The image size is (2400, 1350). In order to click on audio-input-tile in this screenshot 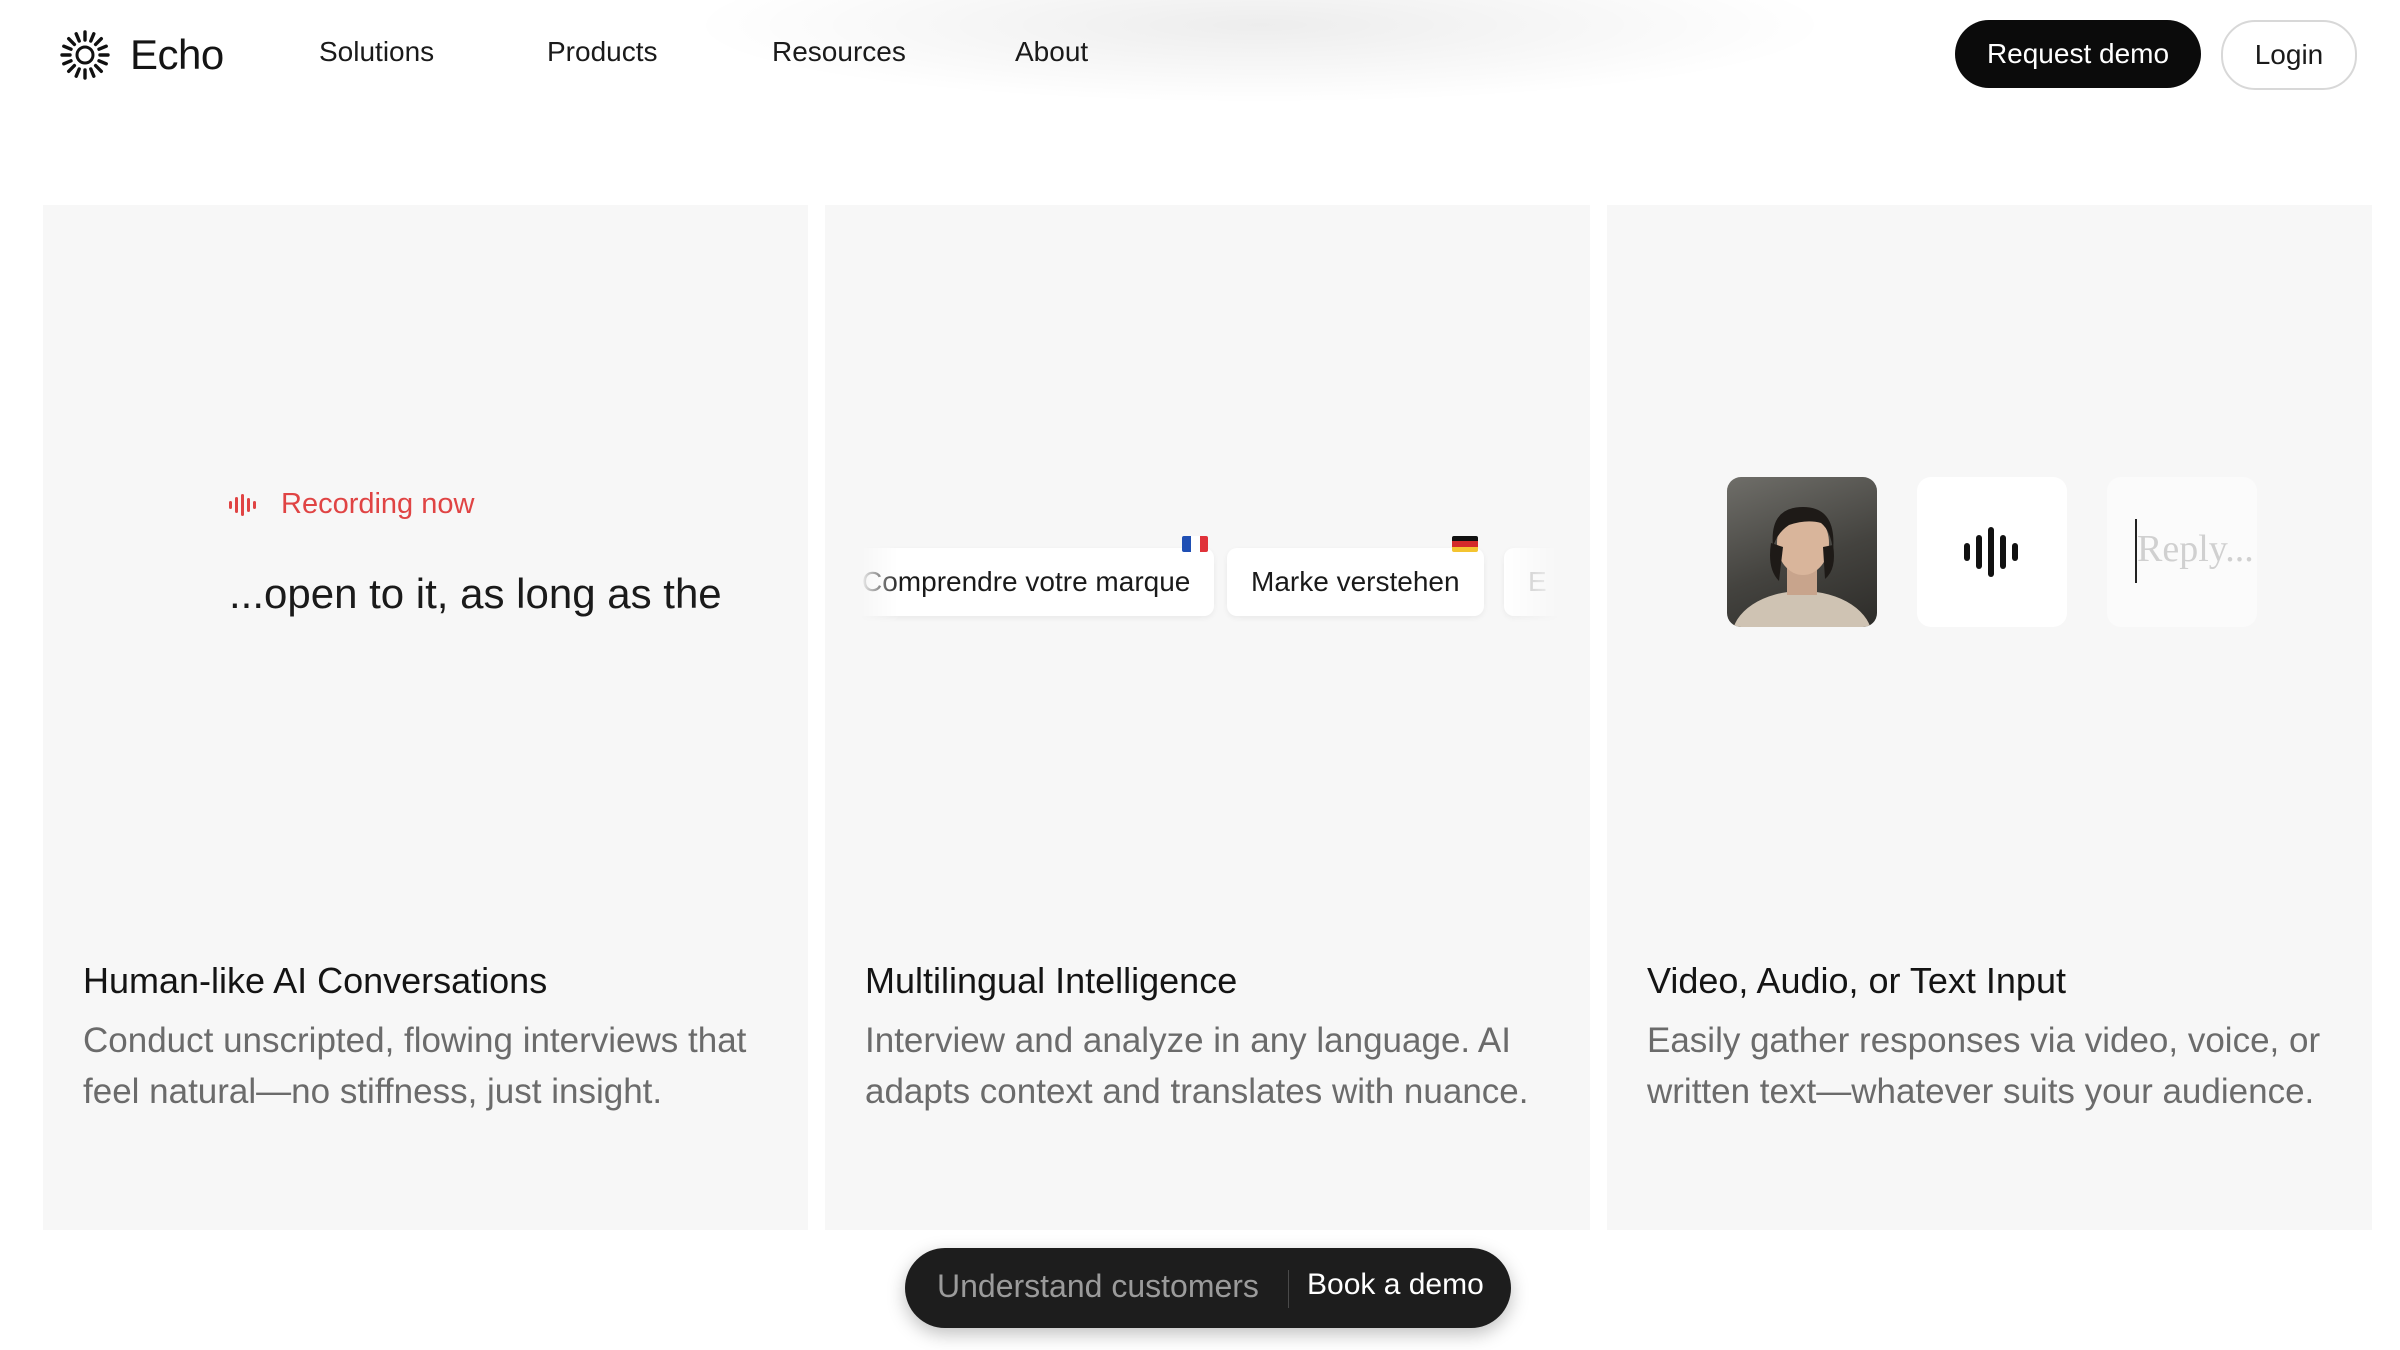, I will do `click(1992, 552)`.